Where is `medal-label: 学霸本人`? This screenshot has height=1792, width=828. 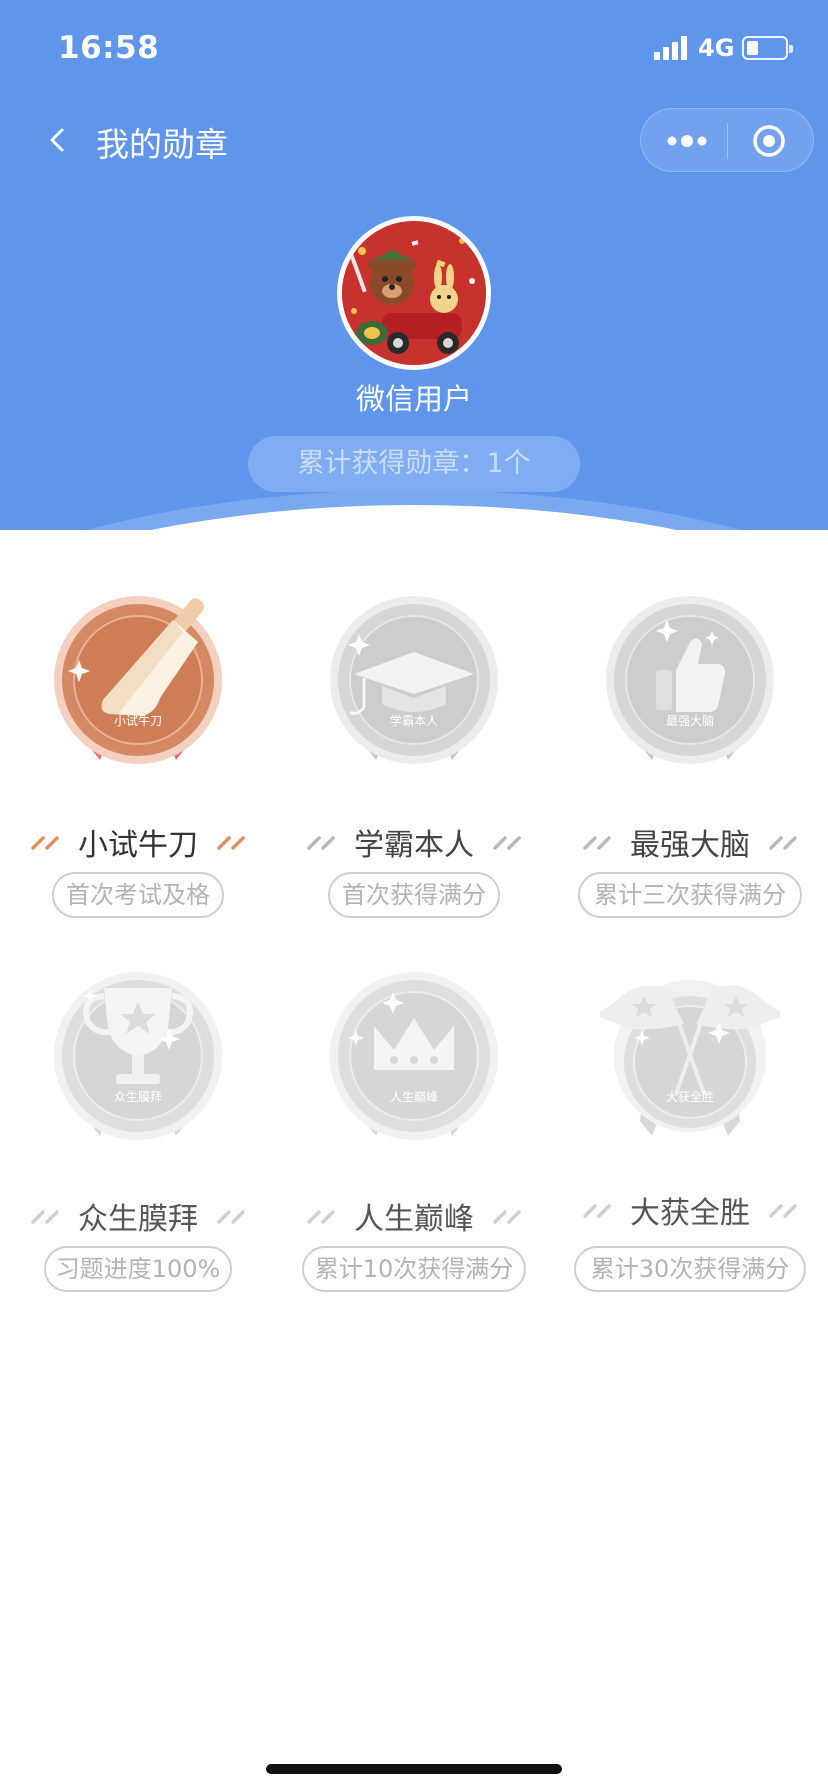 medal-label: 学霸本人 is located at coordinates (414, 720).